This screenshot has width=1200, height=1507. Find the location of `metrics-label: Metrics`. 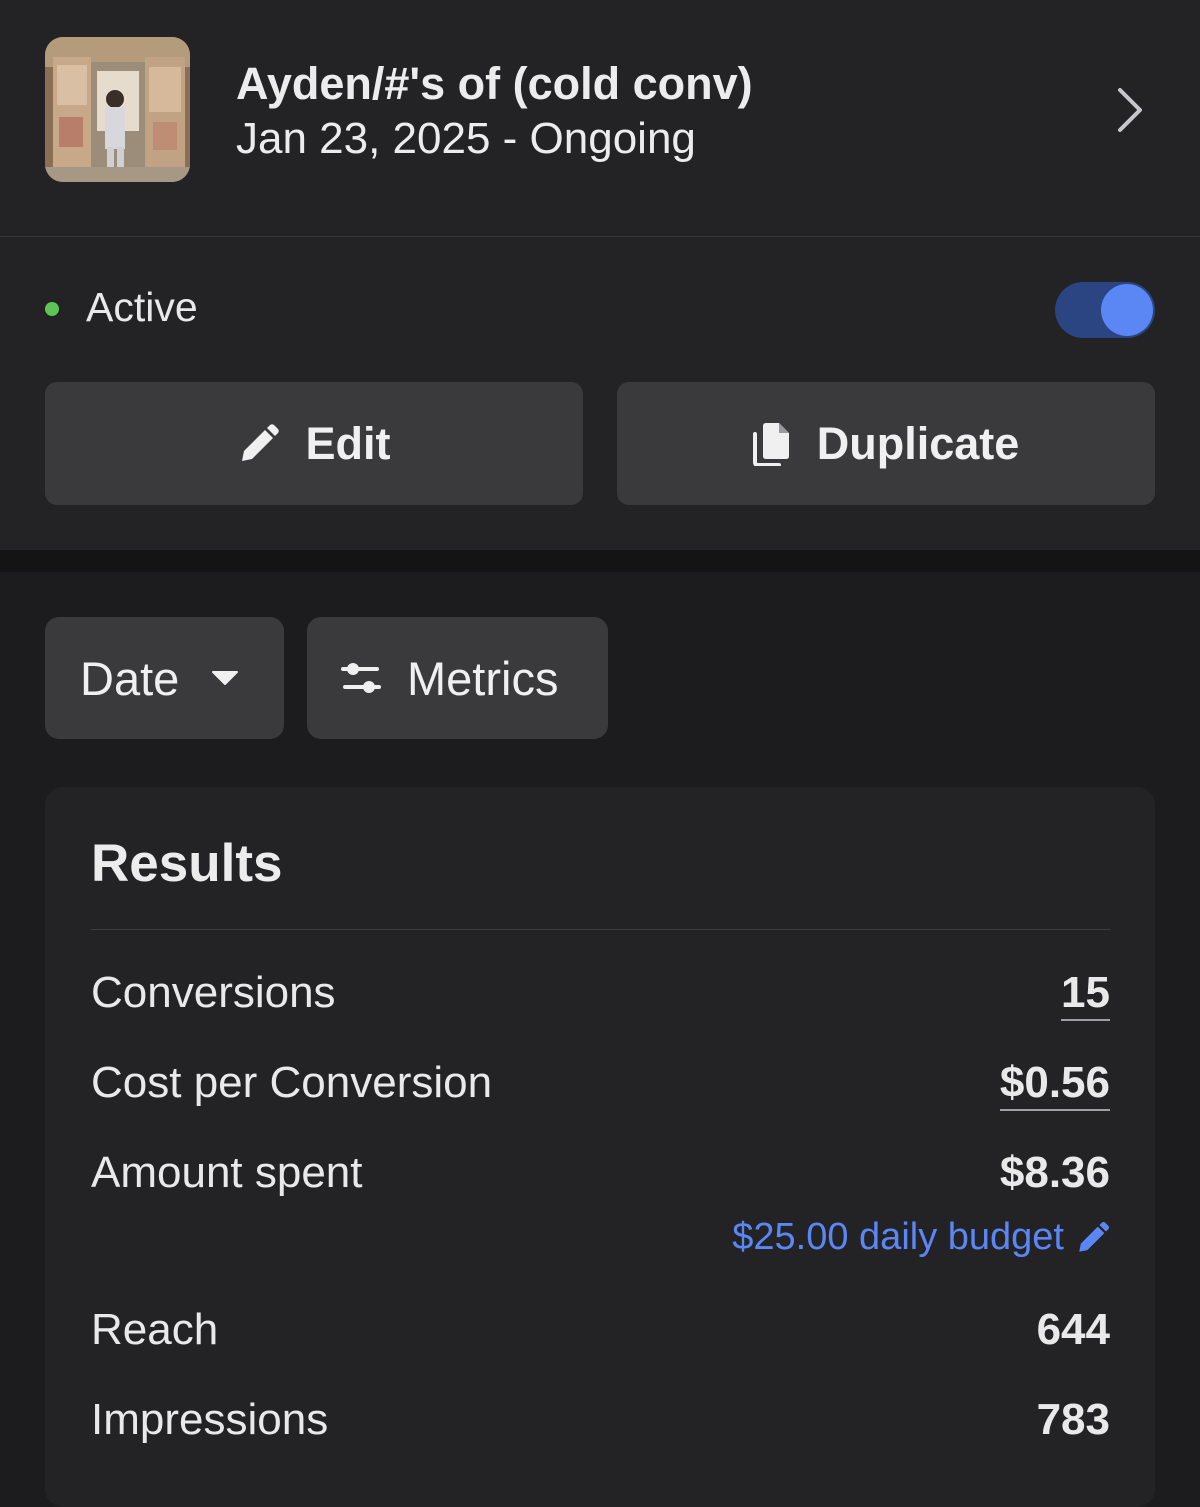

metrics-label: Metrics is located at coordinates (483, 678).